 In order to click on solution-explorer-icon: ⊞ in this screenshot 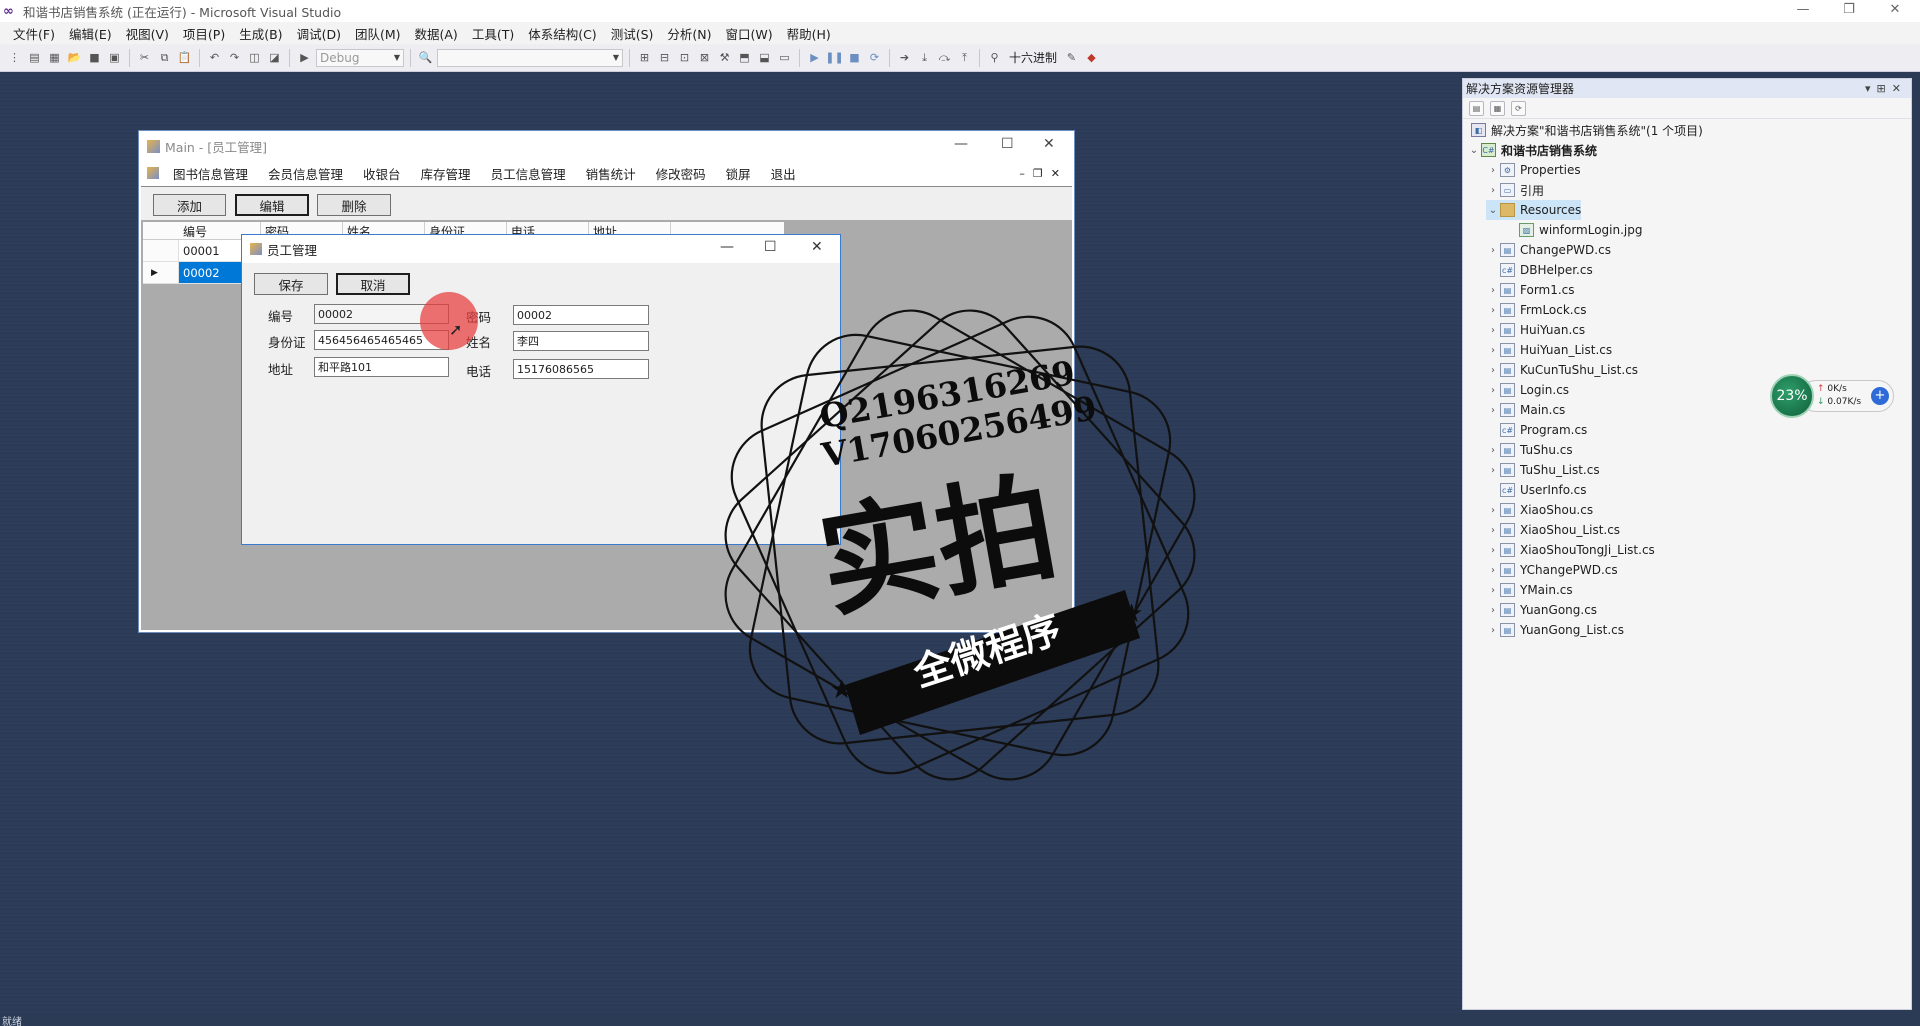, I will do `click(644, 57)`.